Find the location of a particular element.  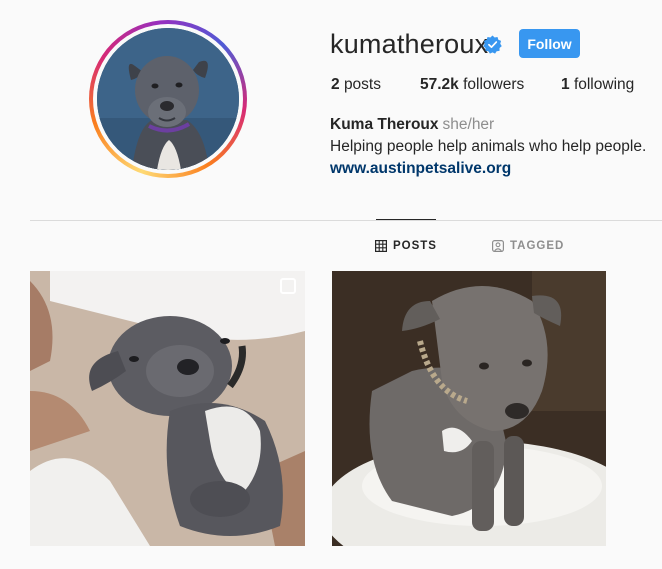

followers-stat: 57.2k followers is located at coordinates (472, 85).